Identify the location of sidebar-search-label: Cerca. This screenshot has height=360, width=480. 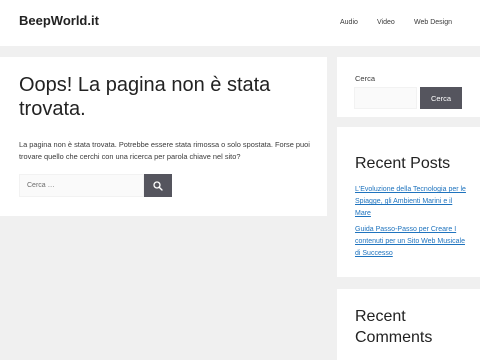
(365, 78).